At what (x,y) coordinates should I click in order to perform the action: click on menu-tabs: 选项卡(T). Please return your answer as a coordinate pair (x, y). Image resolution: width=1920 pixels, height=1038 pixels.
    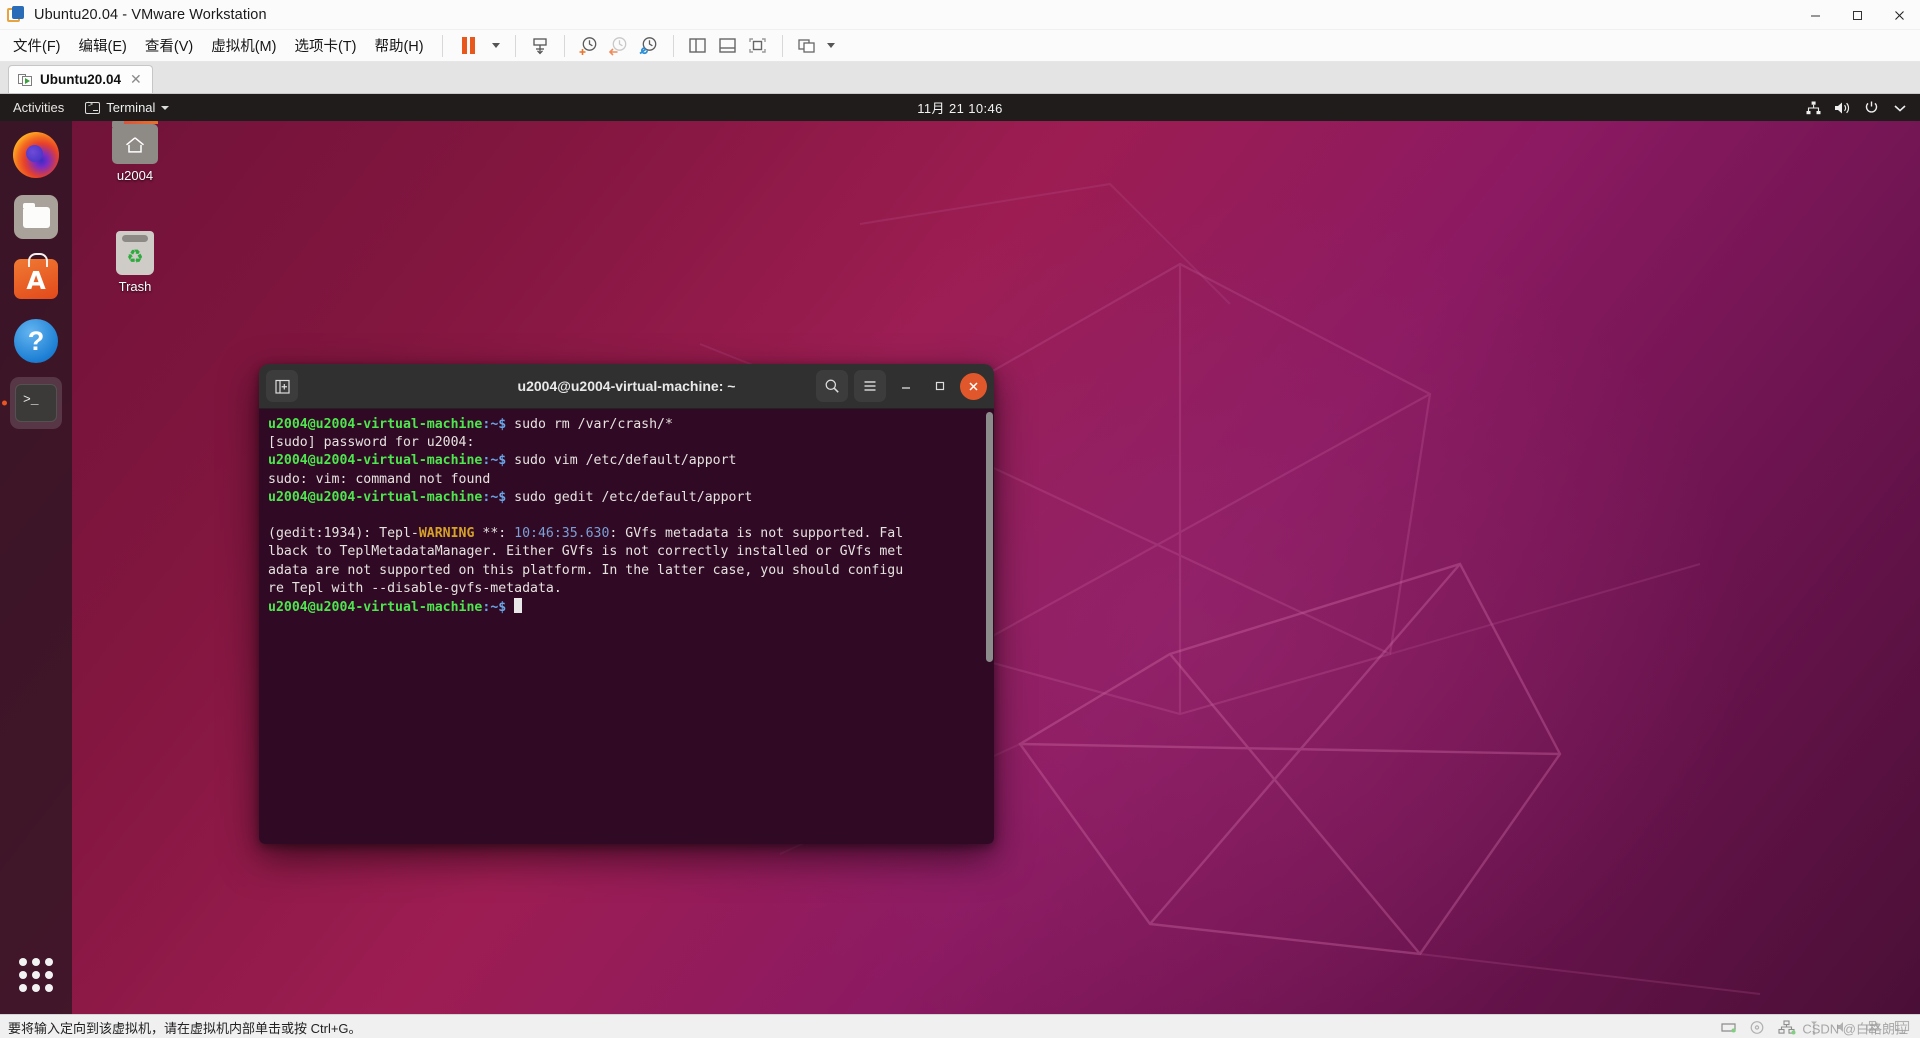
    Looking at the image, I should click on (325, 45).